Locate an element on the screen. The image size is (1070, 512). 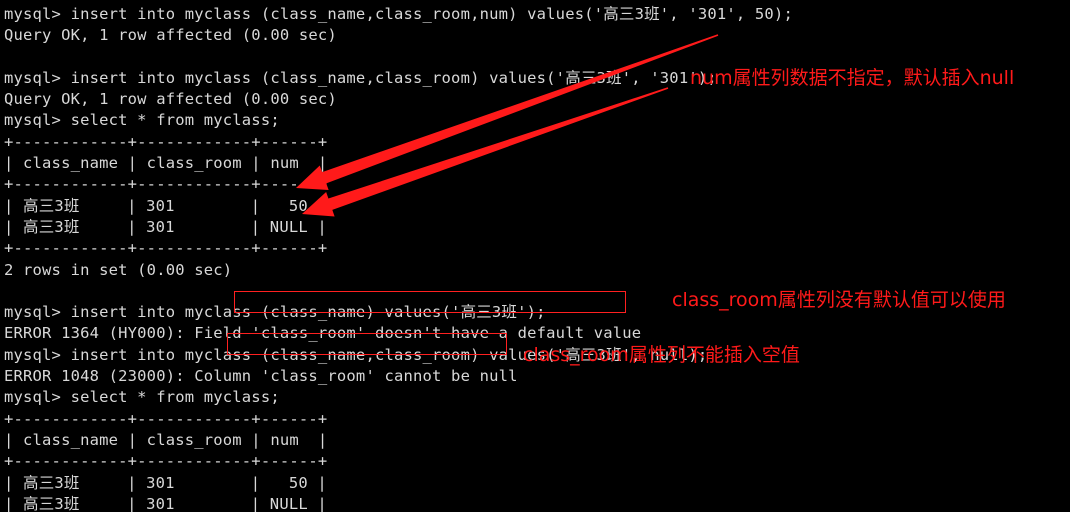
annotation-no-default-value: class_room属性列没有默认值可以使用 is located at coordinates (839, 300).